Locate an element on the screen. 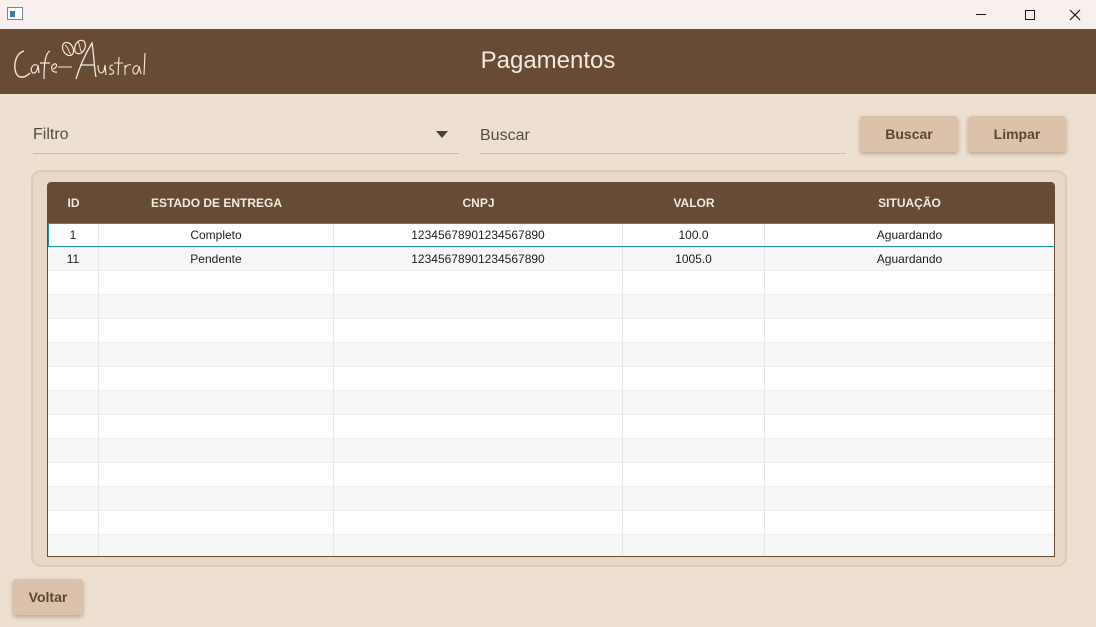 The width and height of the screenshot is (1096, 627). minimize-button is located at coordinates (981, 14).